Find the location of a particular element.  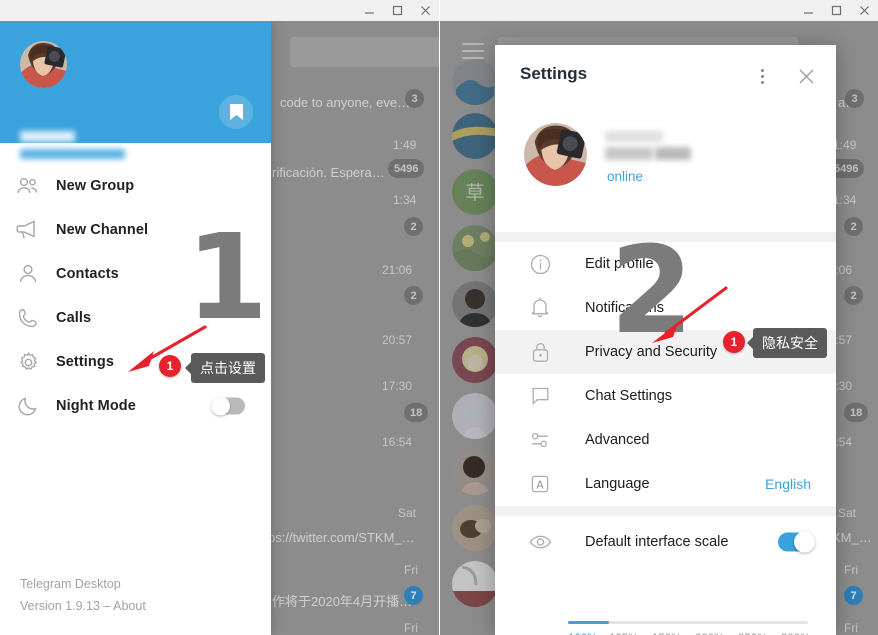

person-icon is located at coordinates (28, 274).